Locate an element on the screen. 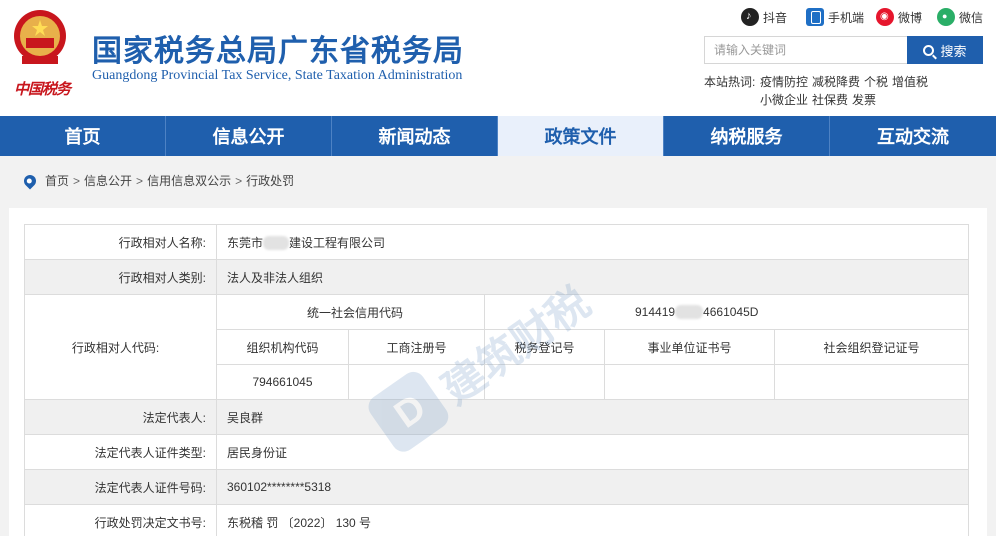 The height and width of the screenshot is (536, 996). hot-keyword: 发票 is located at coordinates (864, 100).